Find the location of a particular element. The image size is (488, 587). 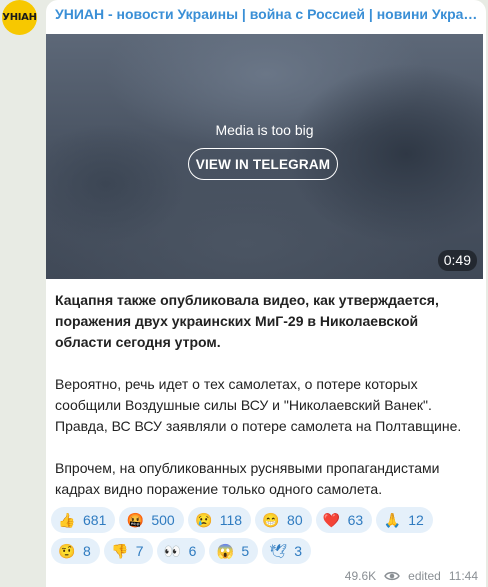

reaction-dove: 🕊 3 is located at coordinates (286, 551).